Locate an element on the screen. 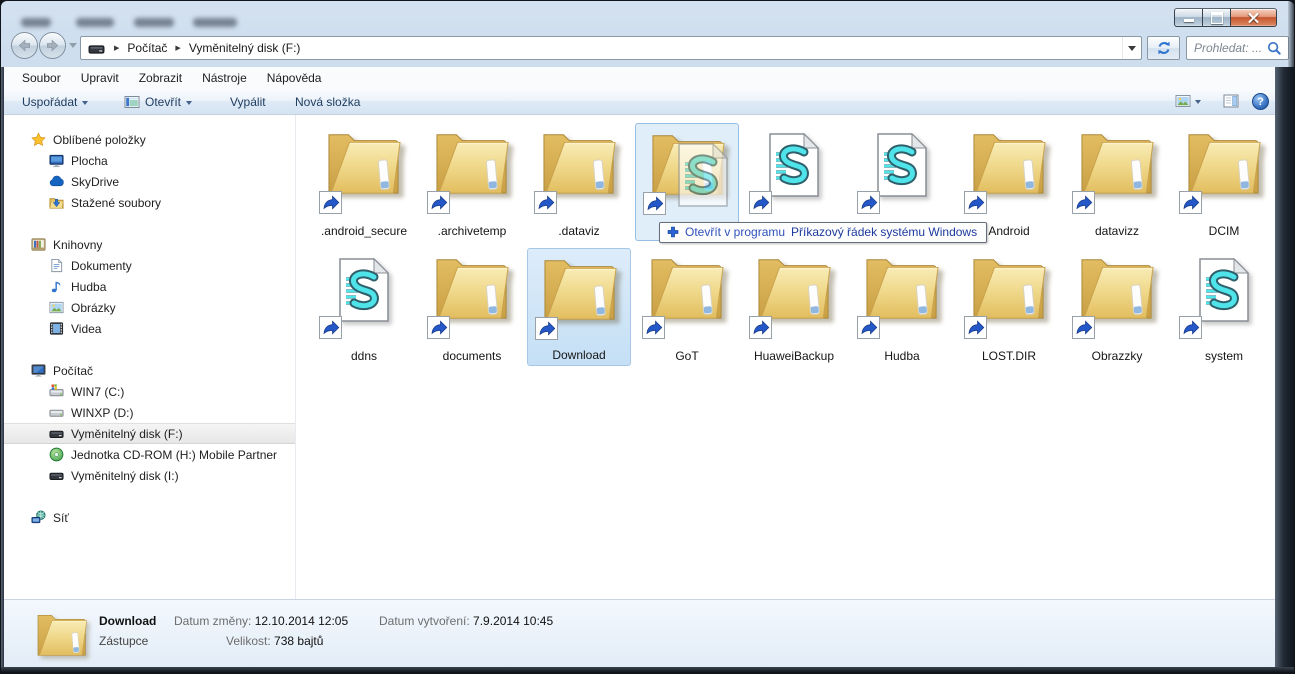  sidebar-item-sta-en-soubory: Stažené soubory is located at coordinates (149, 202).